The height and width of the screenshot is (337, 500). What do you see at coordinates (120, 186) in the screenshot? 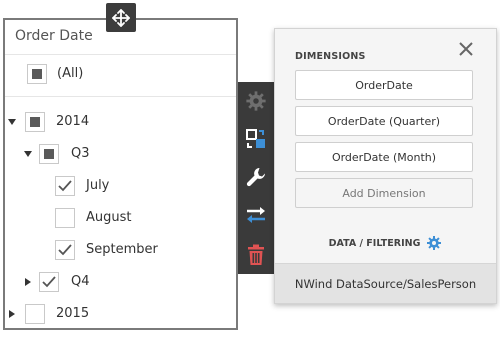
I see `tree-node-july: July` at bounding box center [120, 186].